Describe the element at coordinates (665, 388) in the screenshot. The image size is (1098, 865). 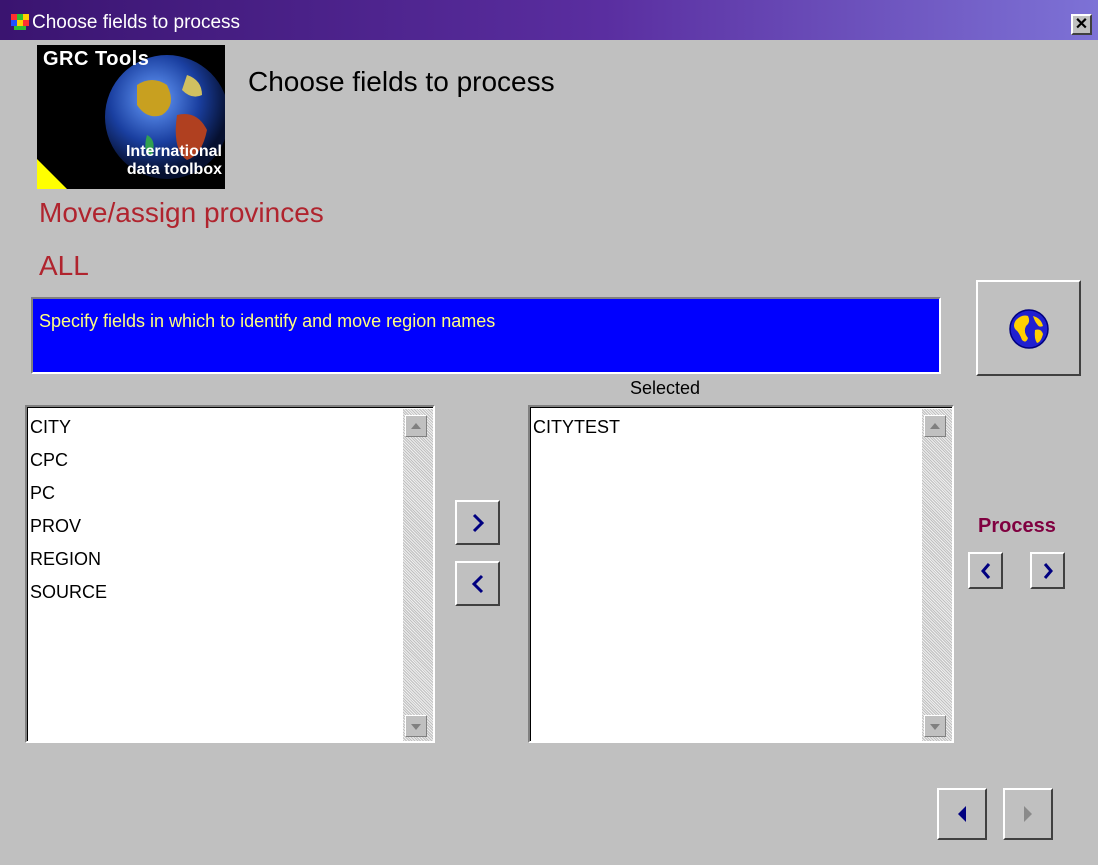
I see `selected-list-label: Selected` at that location.